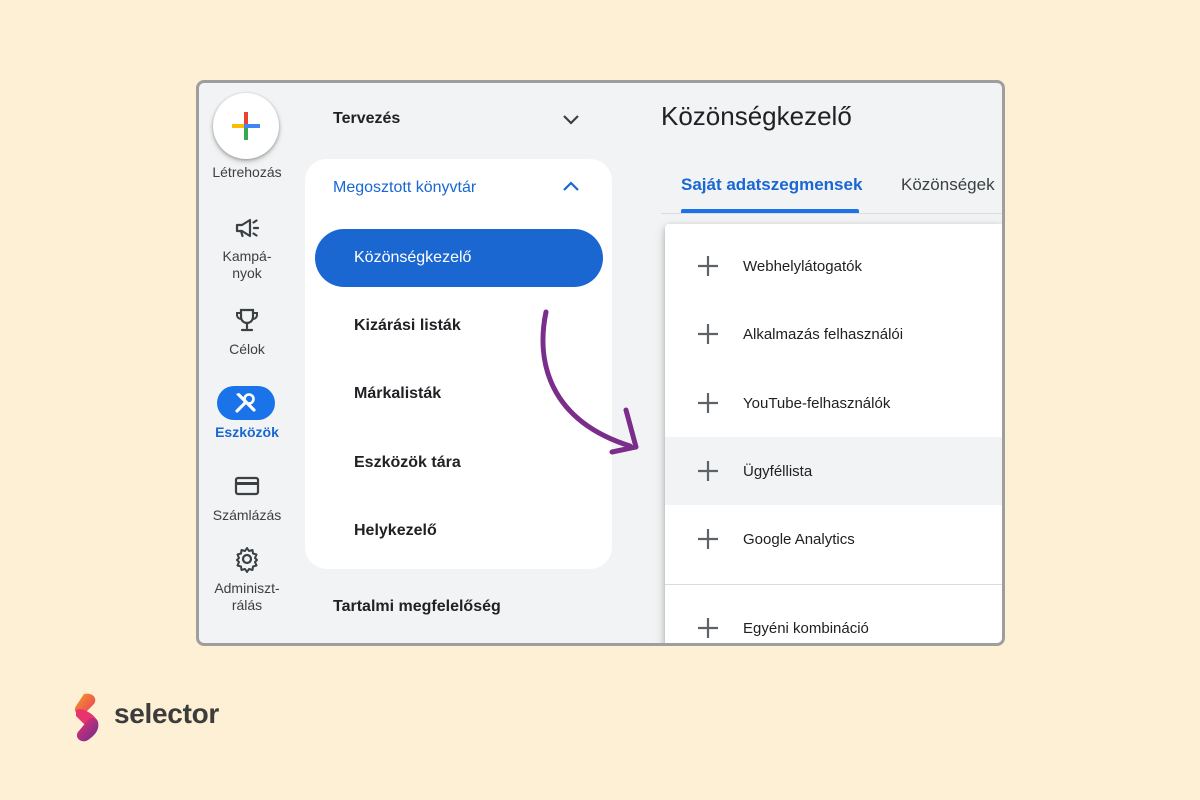  Describe the element at coordinates (806, 628) in the screenshot. I see `menu-item-label: Egyéni kombináció` at that location.